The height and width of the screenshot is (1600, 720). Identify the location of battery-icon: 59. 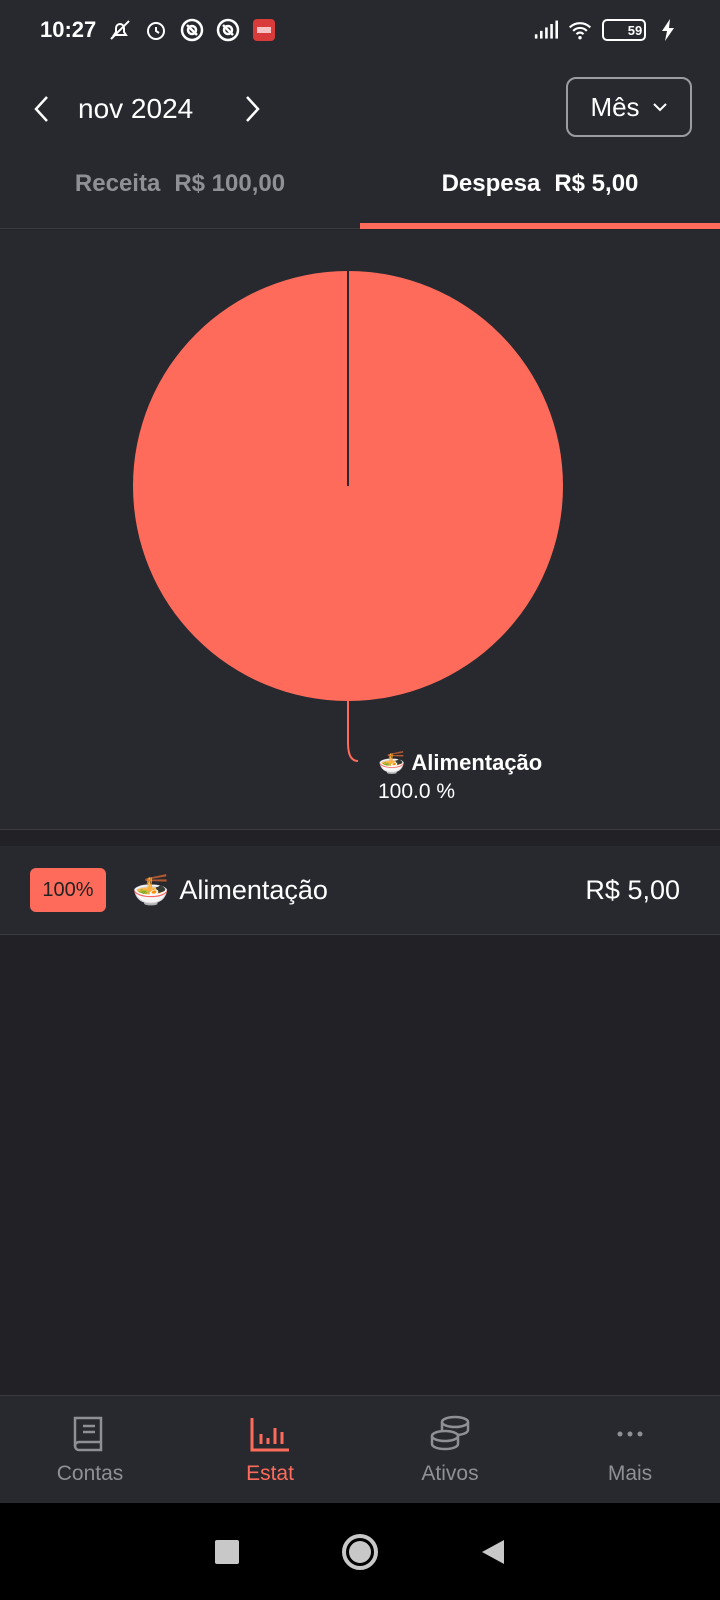
(624, 30).